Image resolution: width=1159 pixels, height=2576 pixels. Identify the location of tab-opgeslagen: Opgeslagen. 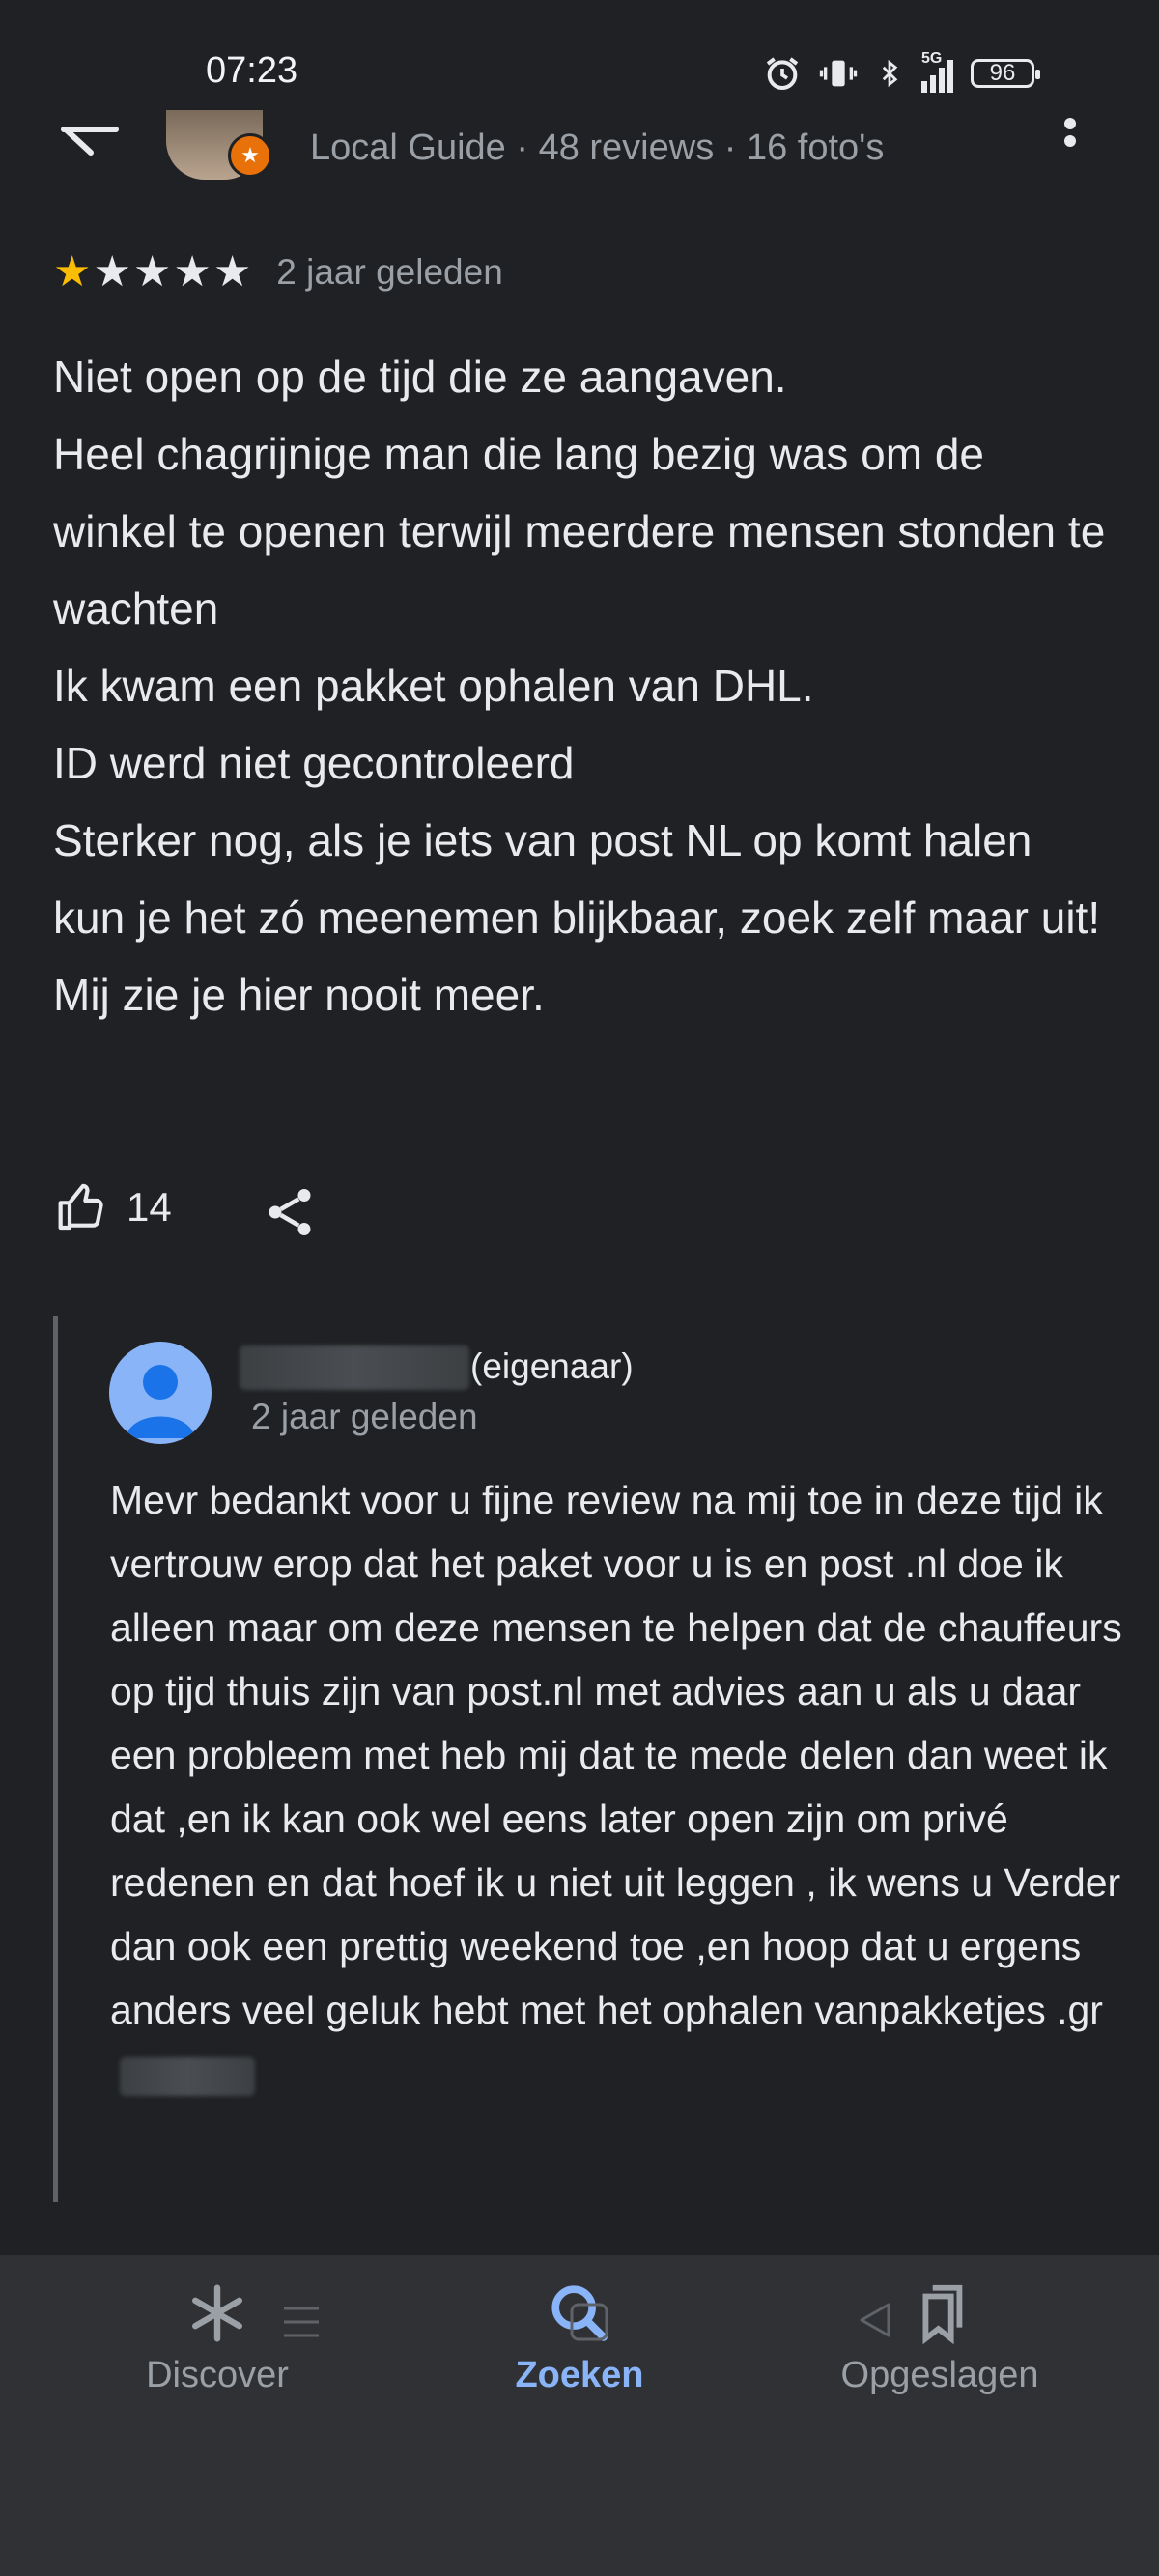
(940, 2337).